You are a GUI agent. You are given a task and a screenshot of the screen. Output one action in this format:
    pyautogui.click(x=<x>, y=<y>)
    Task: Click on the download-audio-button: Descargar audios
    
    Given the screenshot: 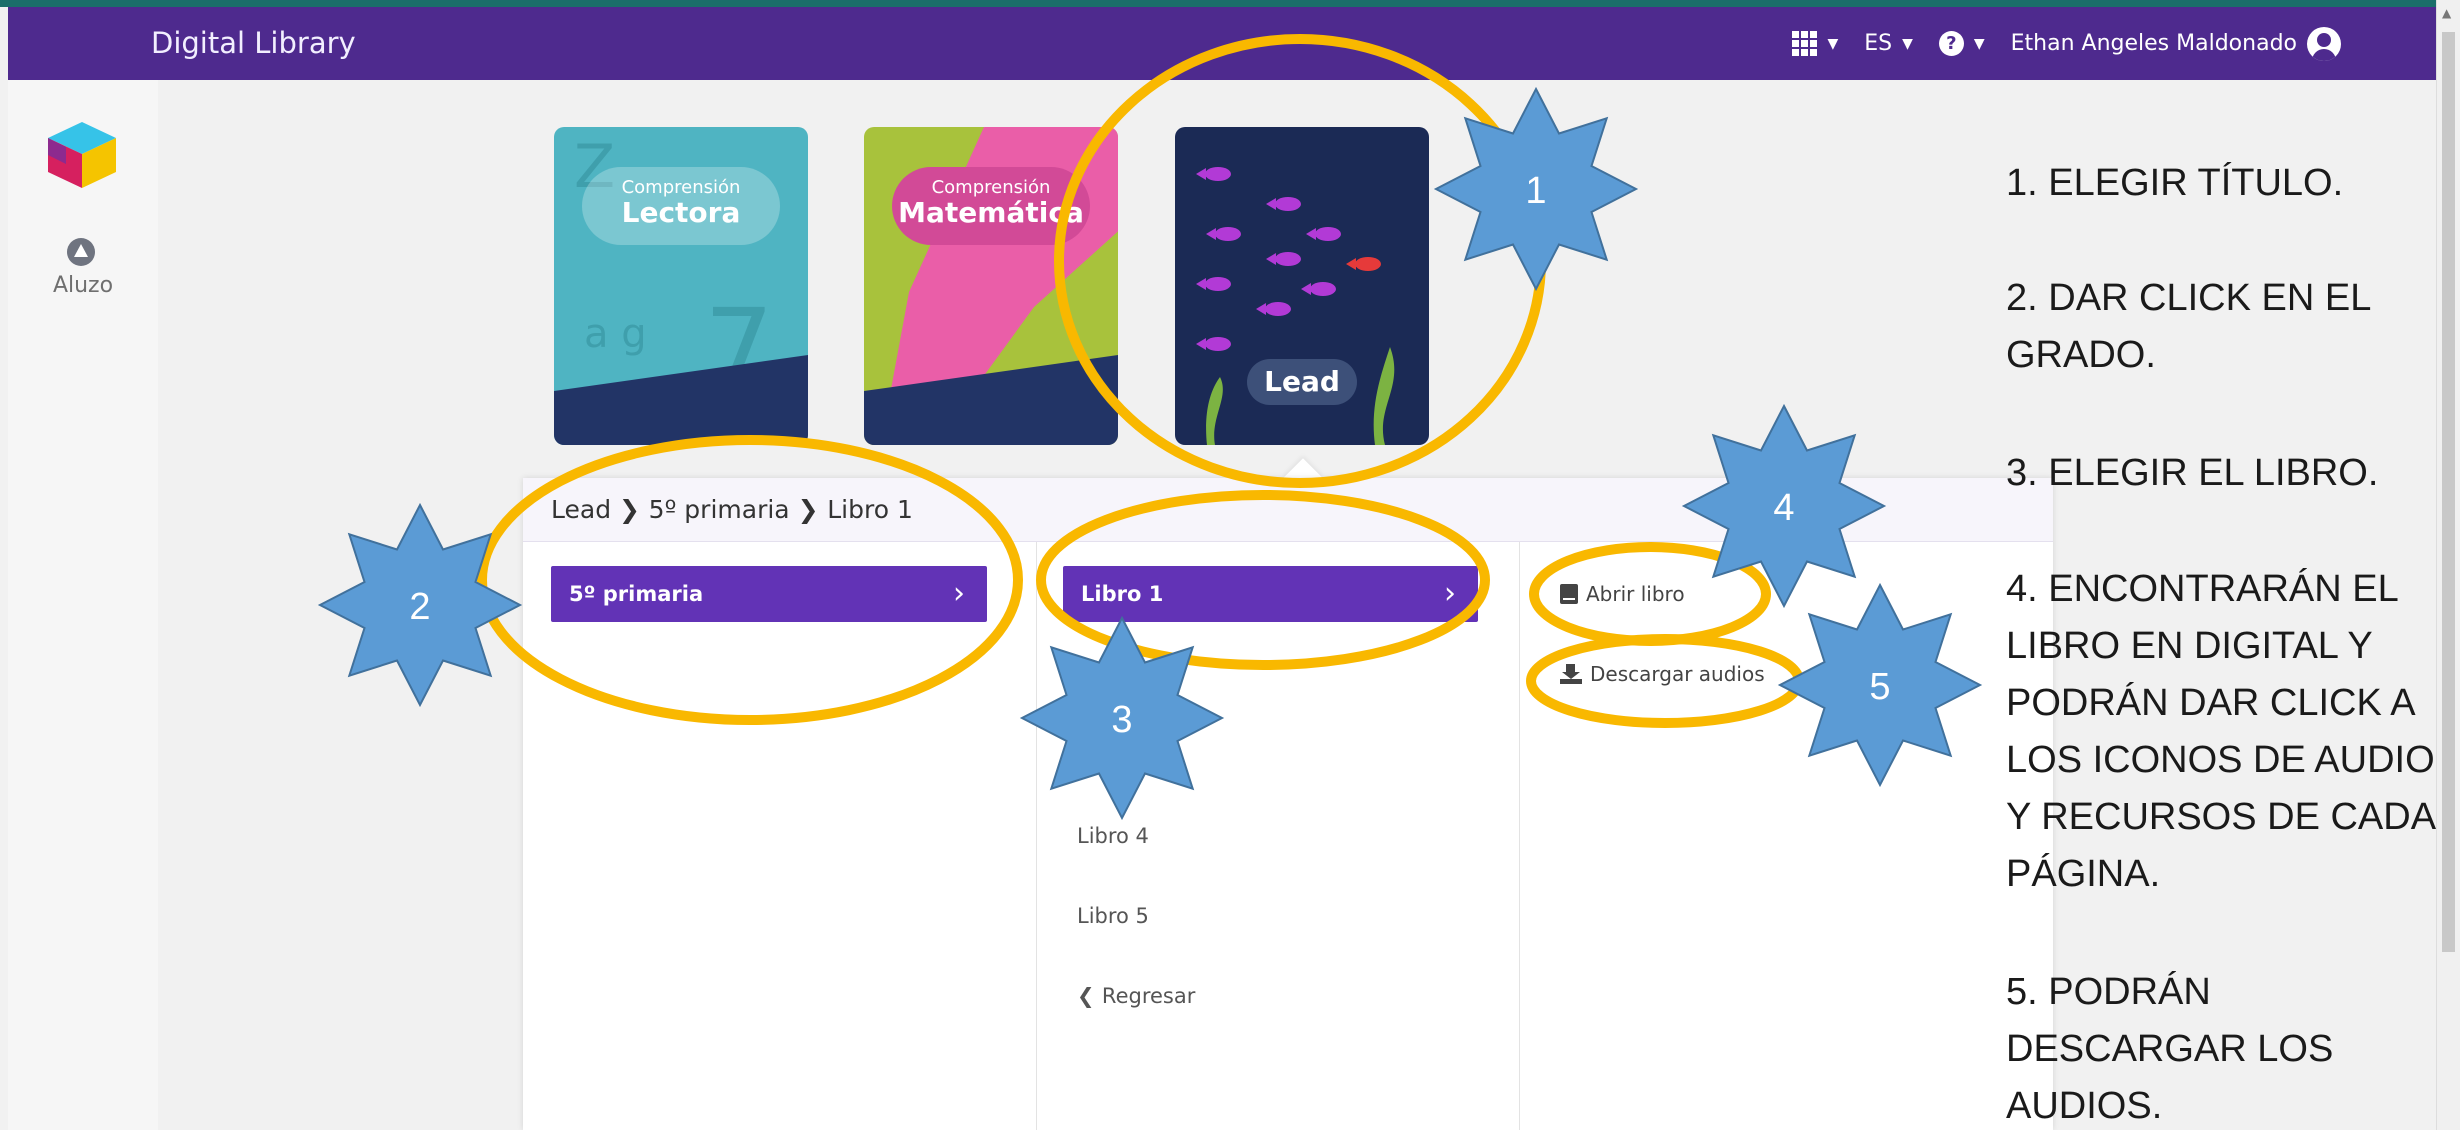 What is the action you would take?
    pyautogui.click(x=1662, y=674)
    